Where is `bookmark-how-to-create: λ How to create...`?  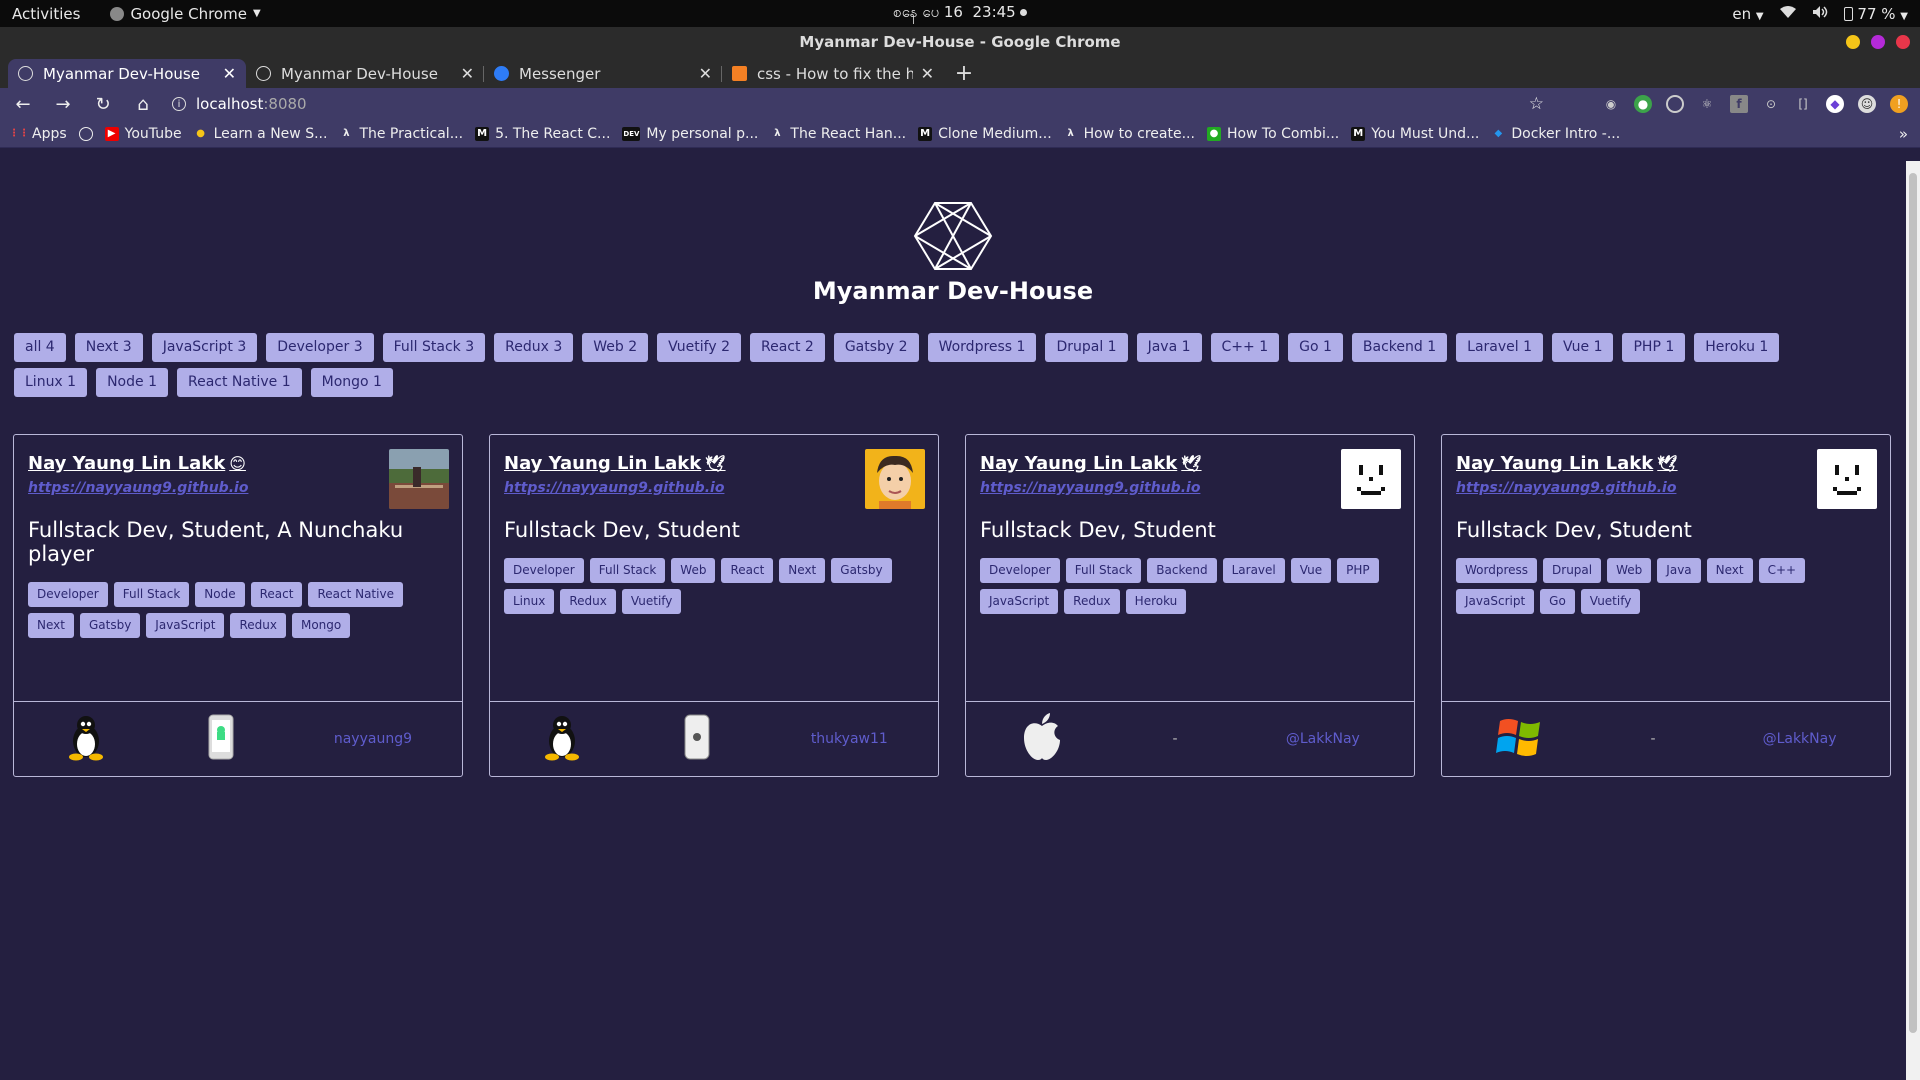
bookmark-how-to-create: λ How to create... is located at coordinates (1129, 134).